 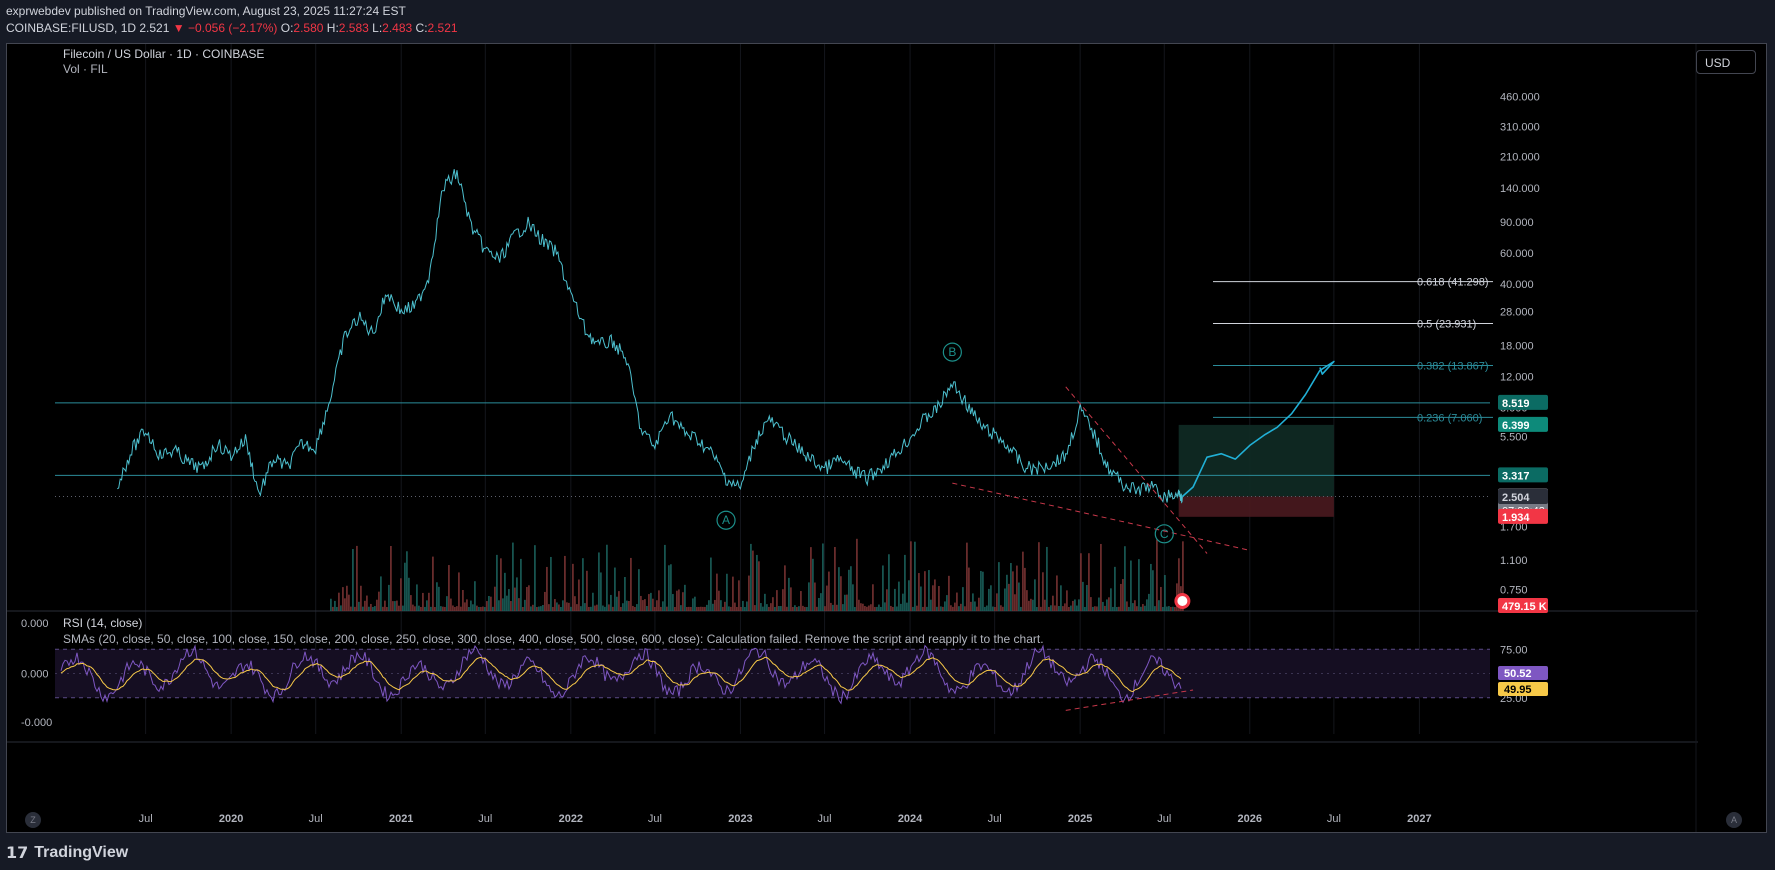 What do you see at coordinates (1520, 128) in the screenshot?
I see `y-tick-label: 310.000` at bounding box center [1520, 128].